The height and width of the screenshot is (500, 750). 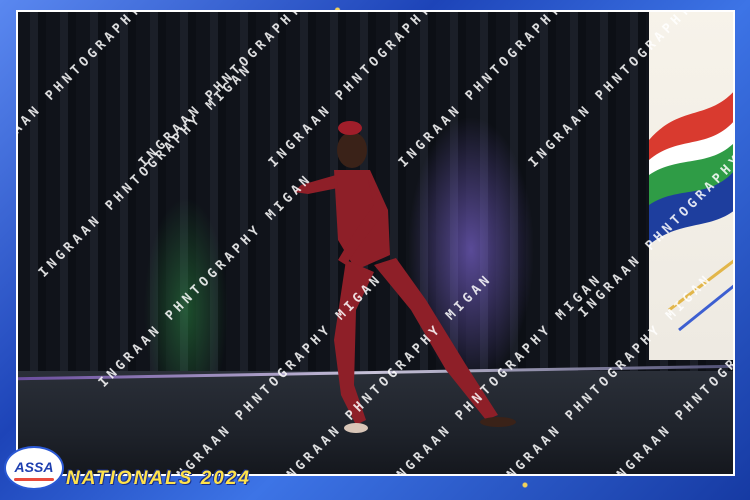 I want to click on assa-logo: ASSA, so click(x=34, y=468).